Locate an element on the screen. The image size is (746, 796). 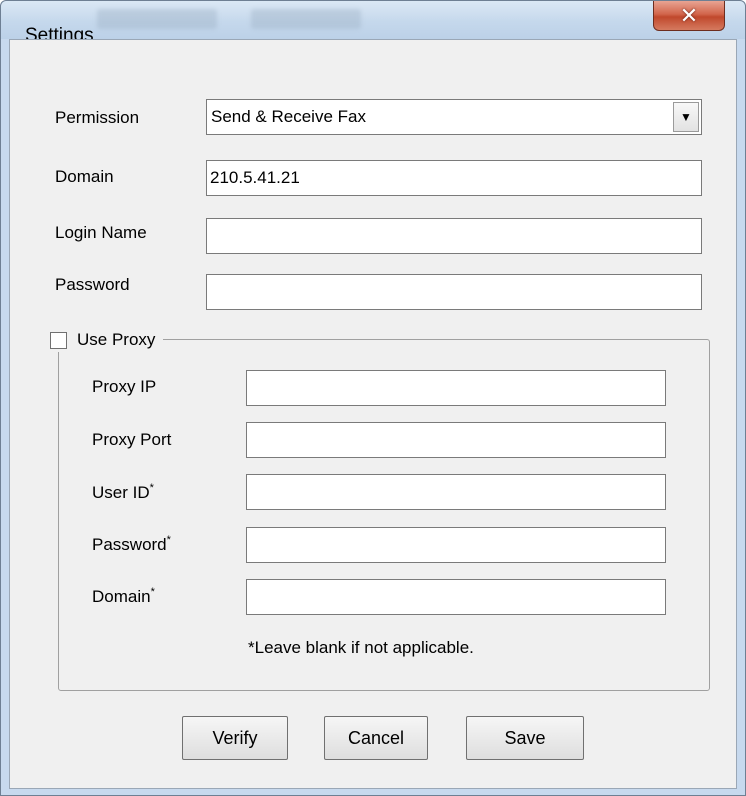
proxy-domain-input is located at coordinates (456, 597).